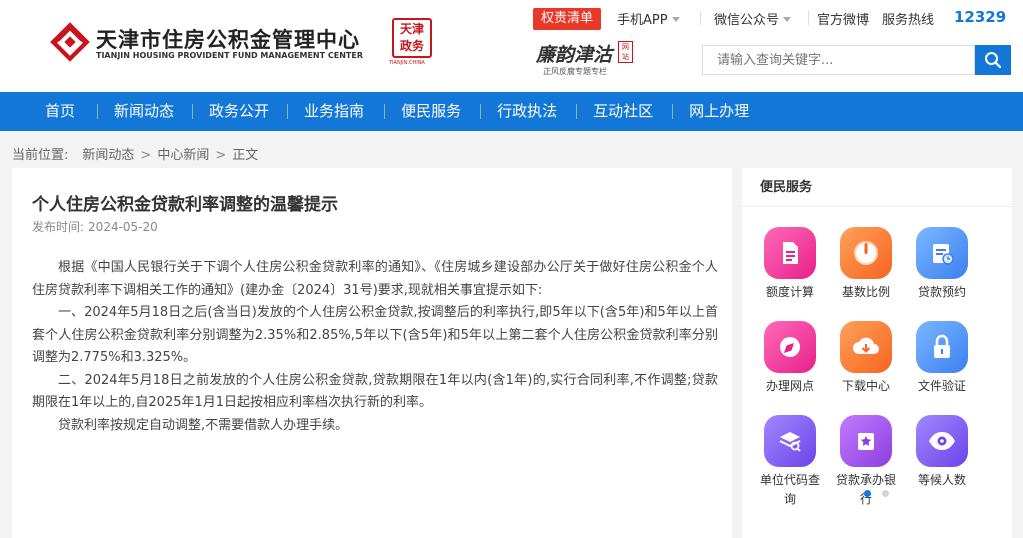 This screenshot has width=1023, height=538. I want to click on service-branches: 办理网点, so click(790, 358).